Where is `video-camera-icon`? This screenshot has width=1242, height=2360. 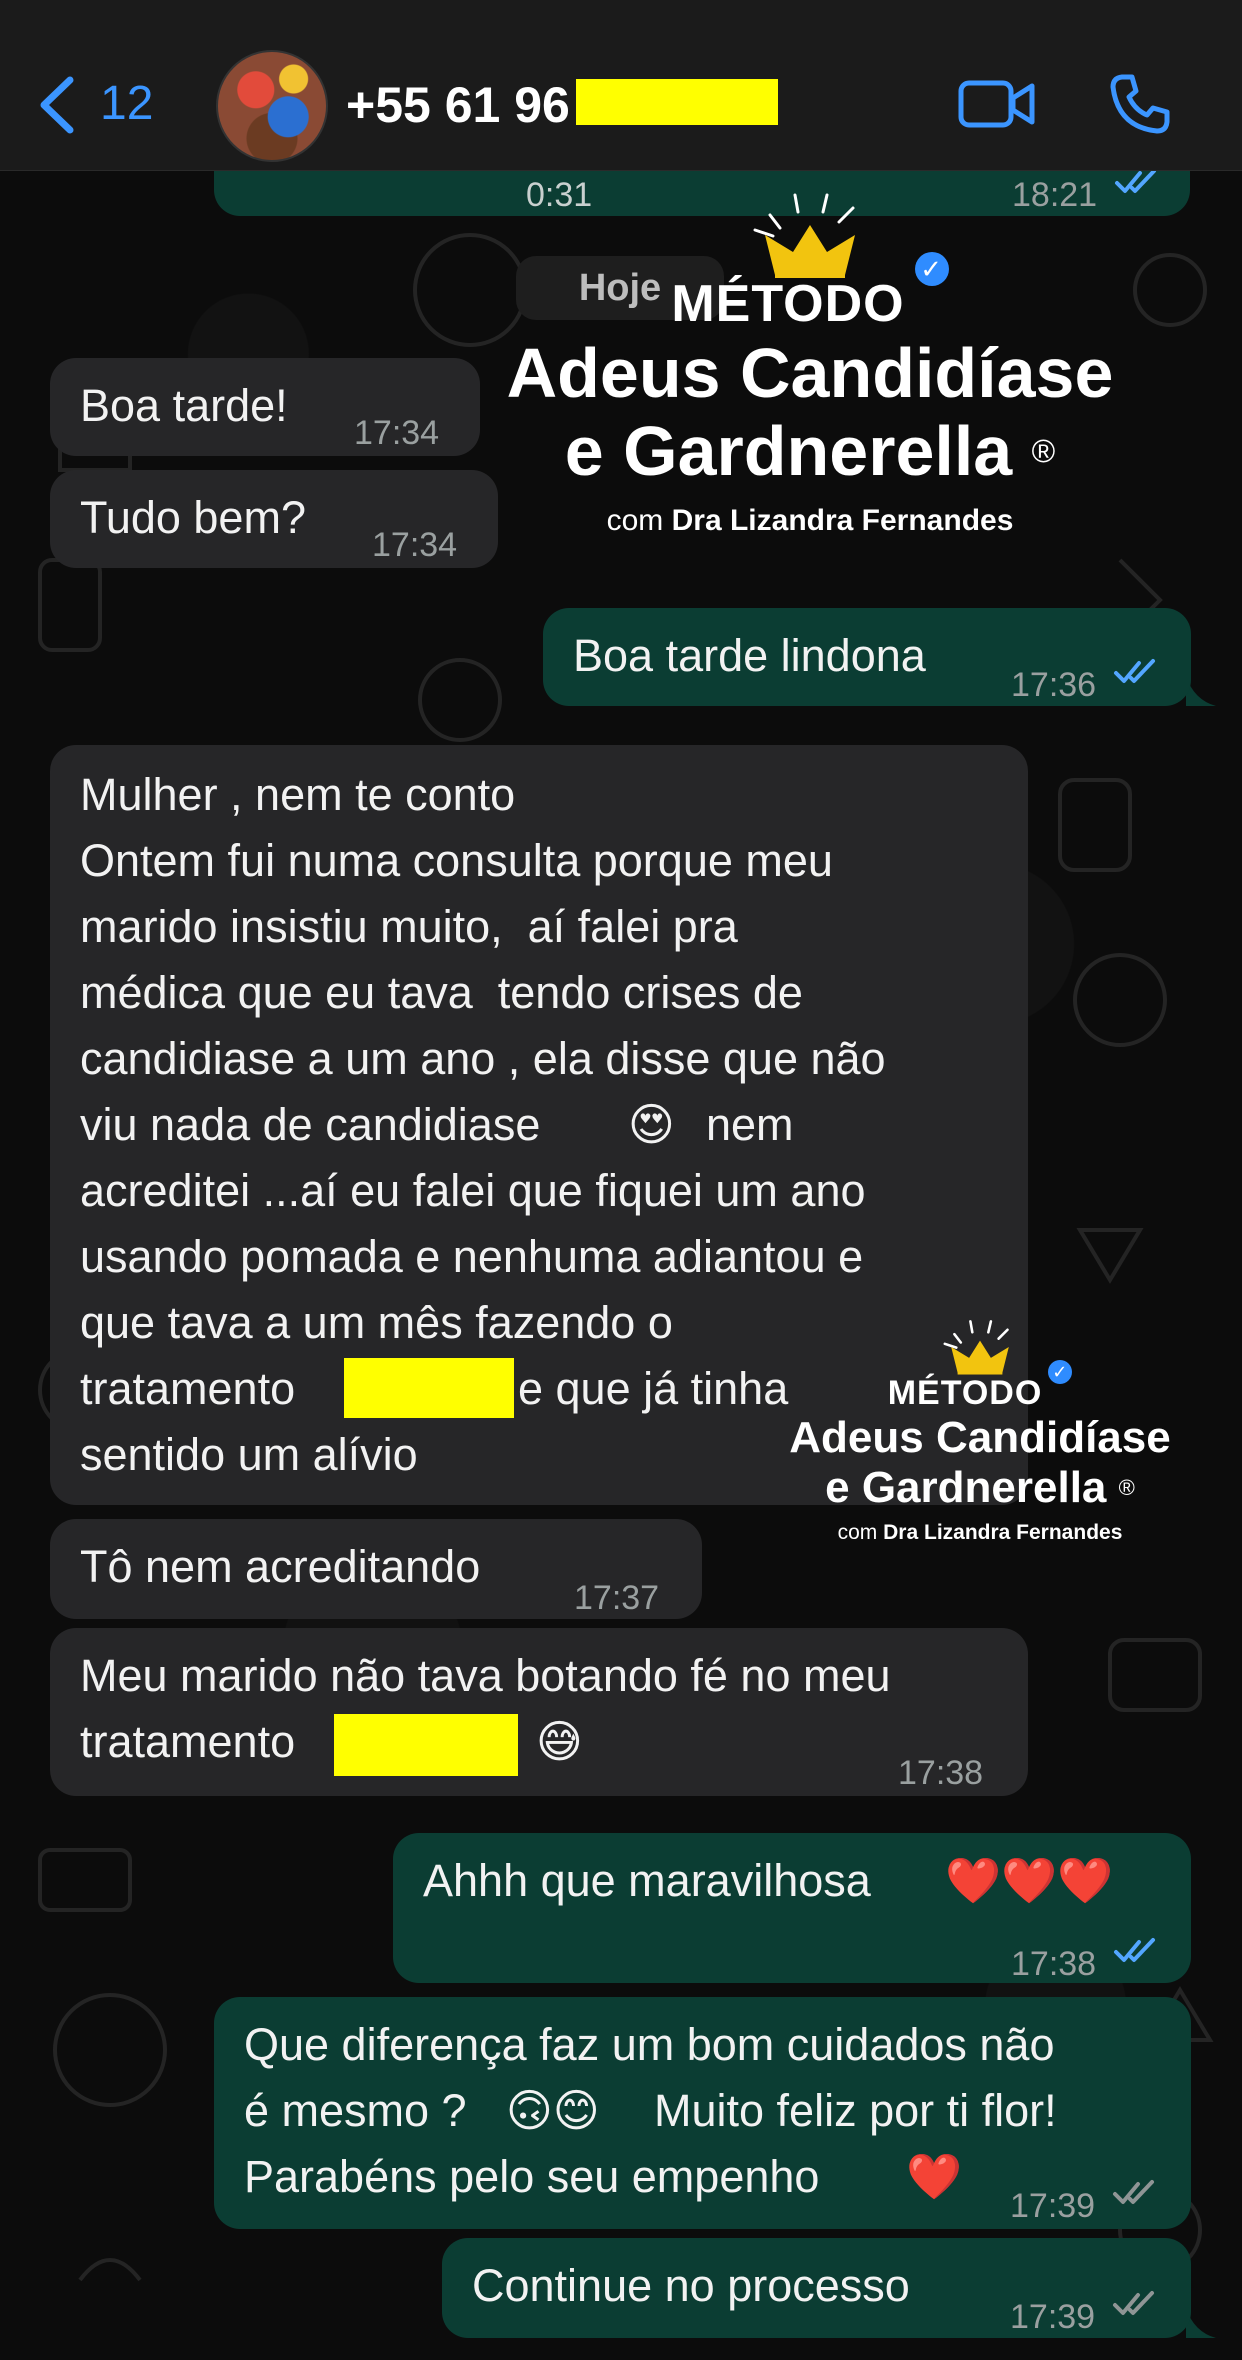
video-camera-icon is located at coordinates (997, 104).